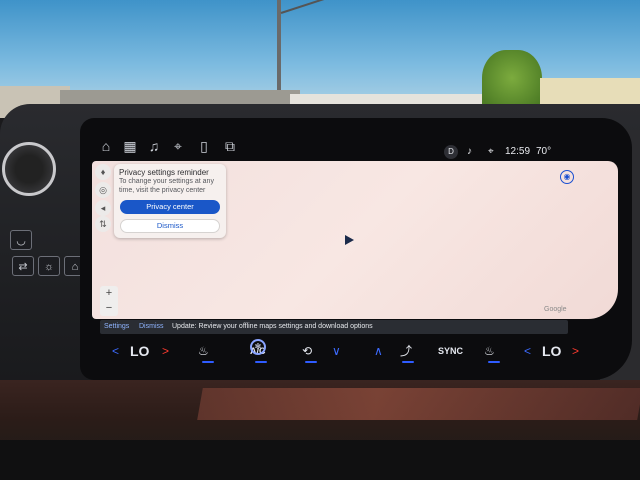 This screenshot has height=480, width=640. Describe the element at coordinates (103, 208) in the screenshot. I see `volume-icon: ◂` at that location.